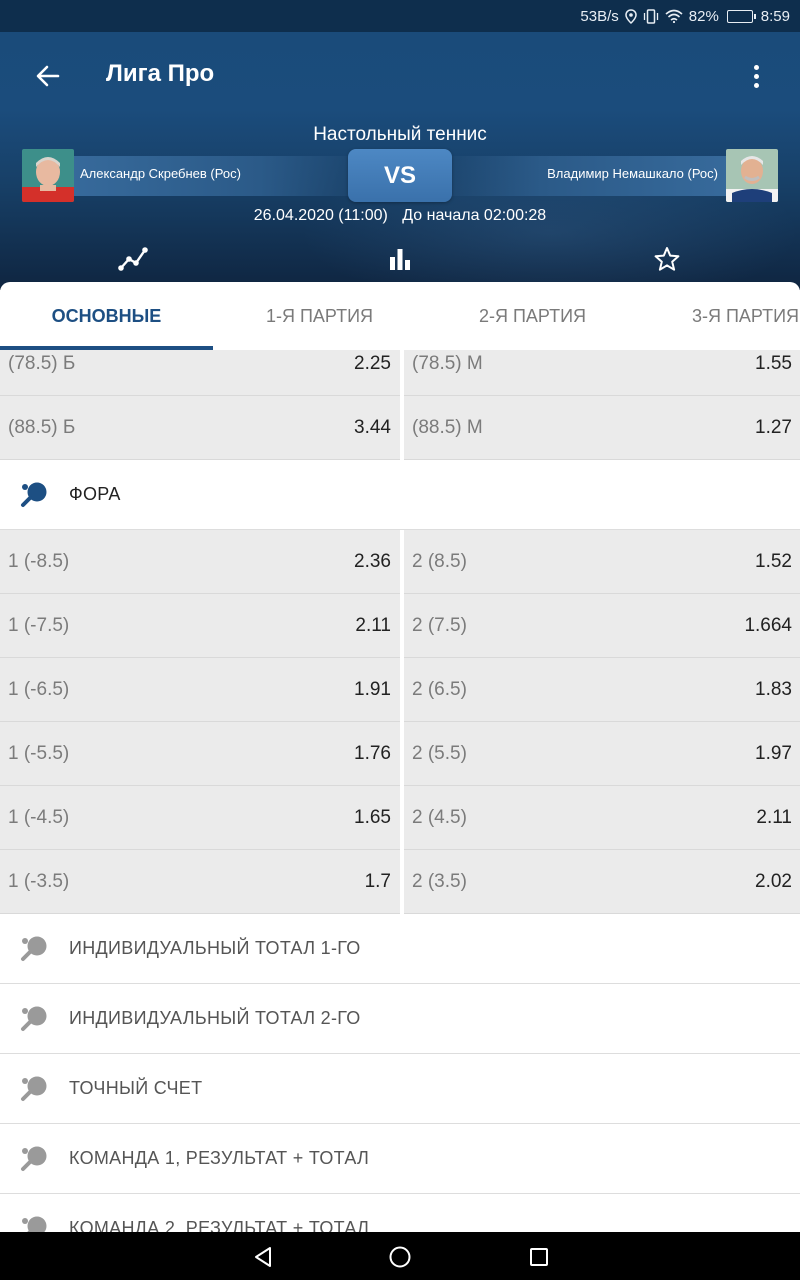  What do you see at coordinates (600, 754) in the screenshot?
I see `odds-team2: 2 (5.5) 1.97` at bounding box center [600, 754].